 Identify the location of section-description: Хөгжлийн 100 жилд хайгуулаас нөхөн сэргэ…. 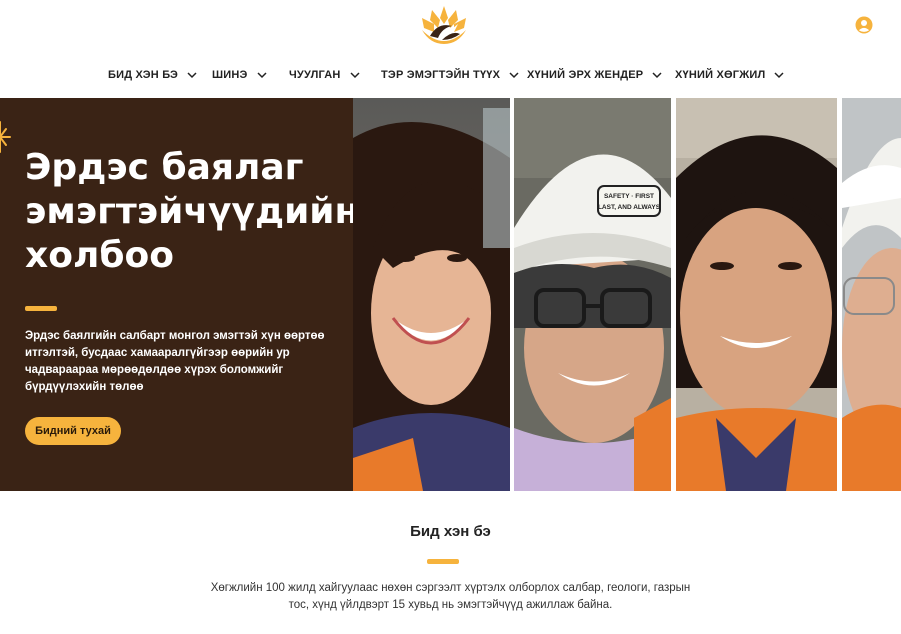
(450, 597).